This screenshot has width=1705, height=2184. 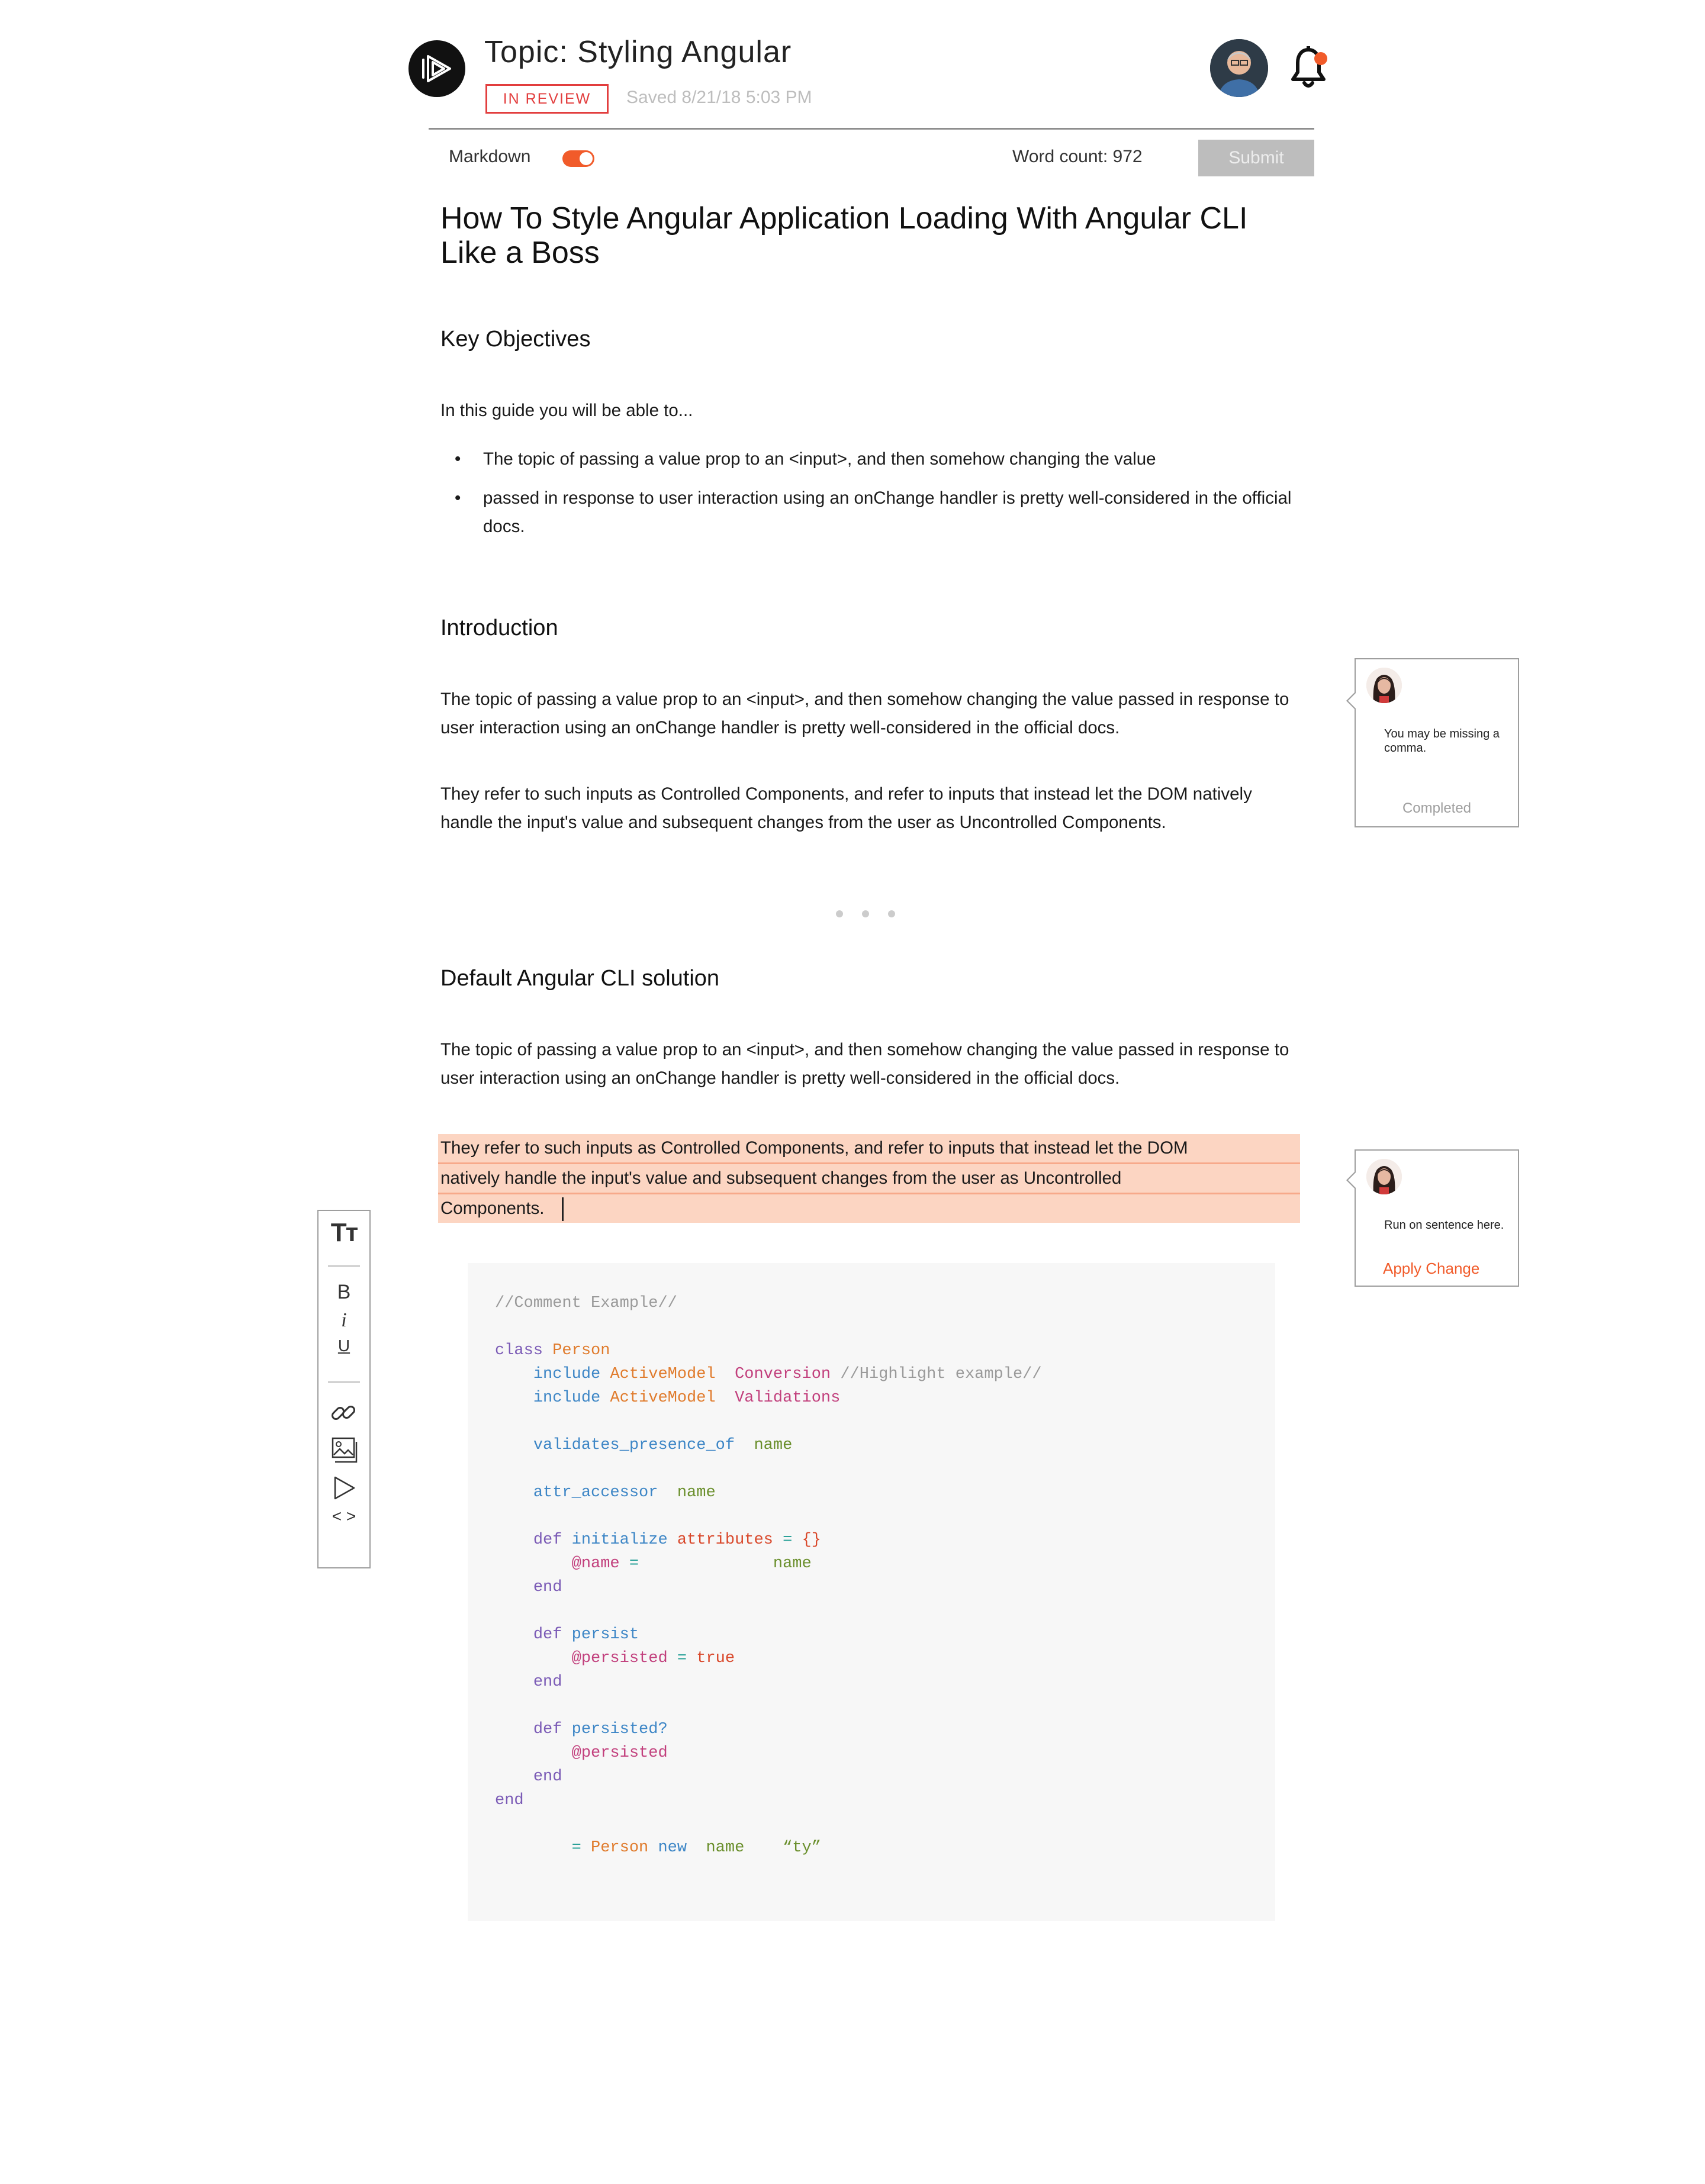 What do you see at coordinates (579, 979) in the screenshot?
I see `heading-default-cli: Default Angular CLI solution` at bounding box center [579, 979].